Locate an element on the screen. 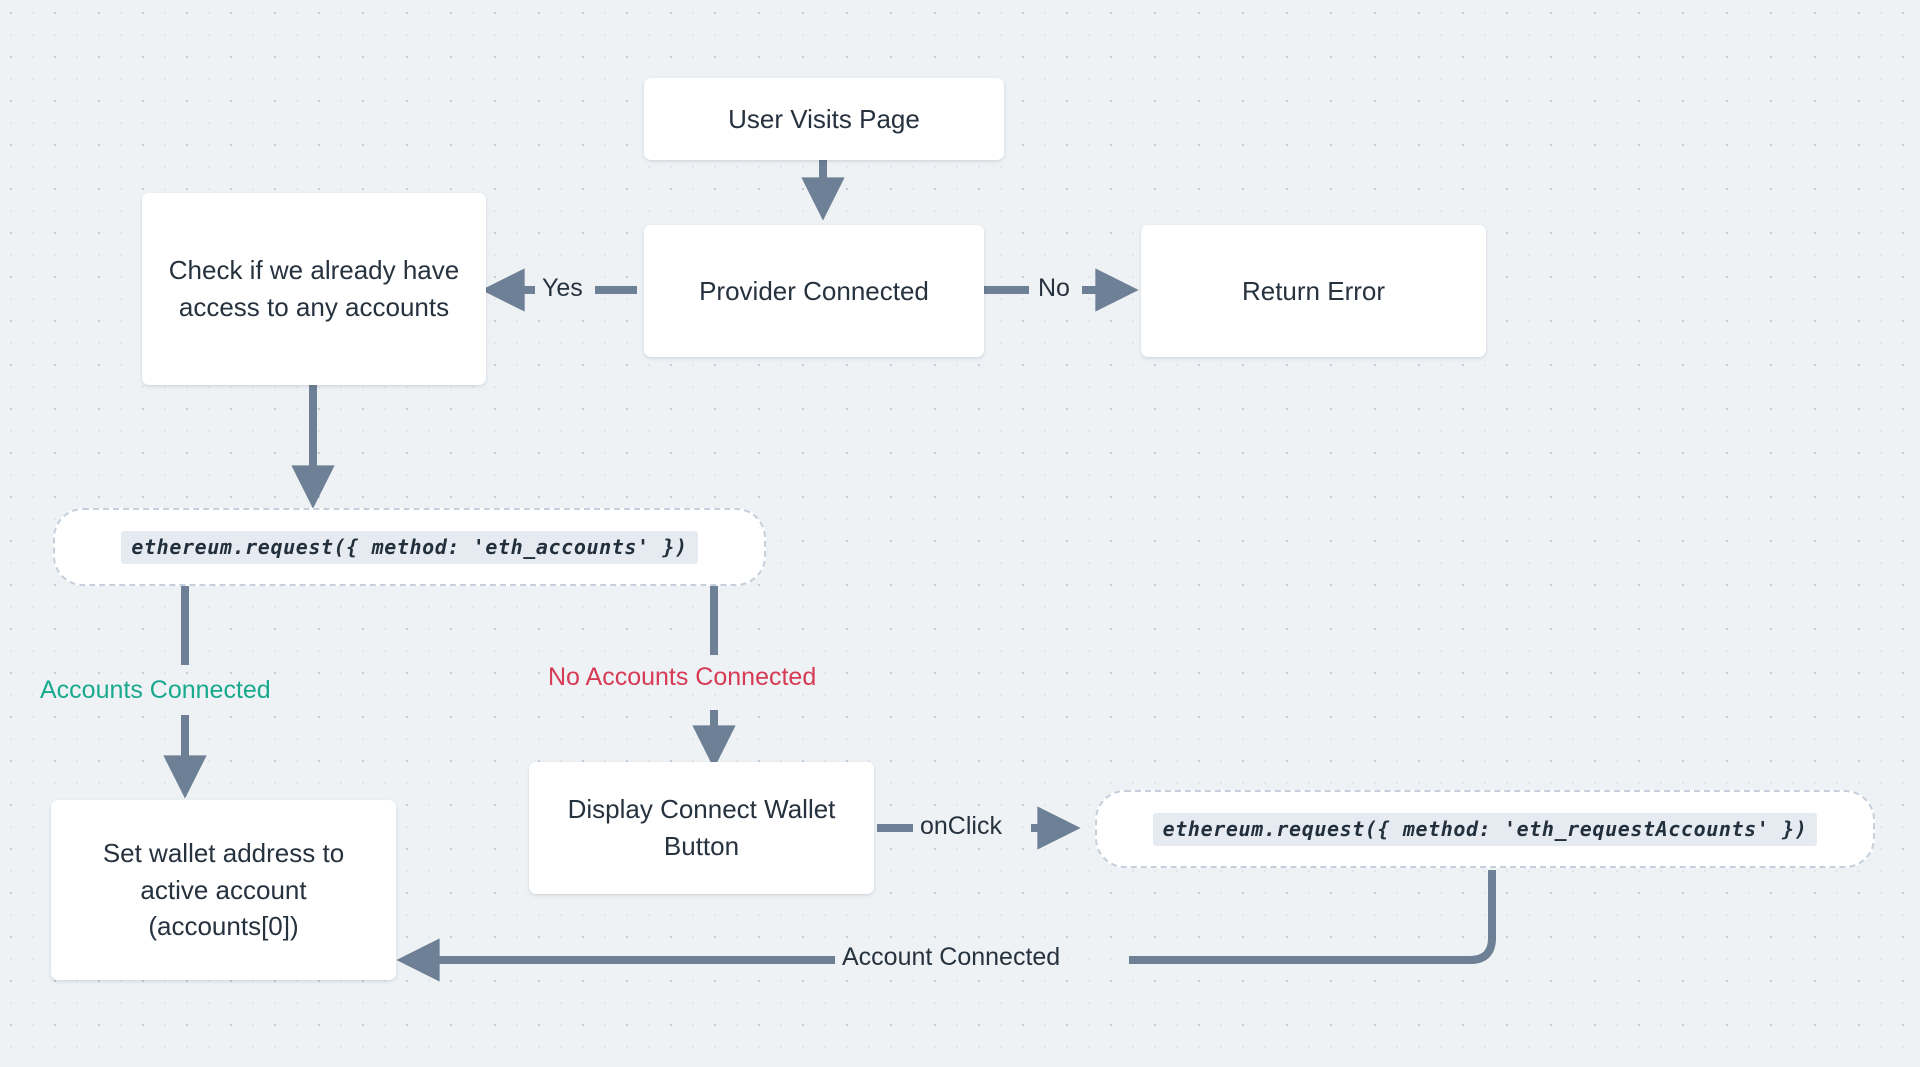  edge-label-no-accounts-connected-text: No Accounts Connected is located at coordinates (682, 677).